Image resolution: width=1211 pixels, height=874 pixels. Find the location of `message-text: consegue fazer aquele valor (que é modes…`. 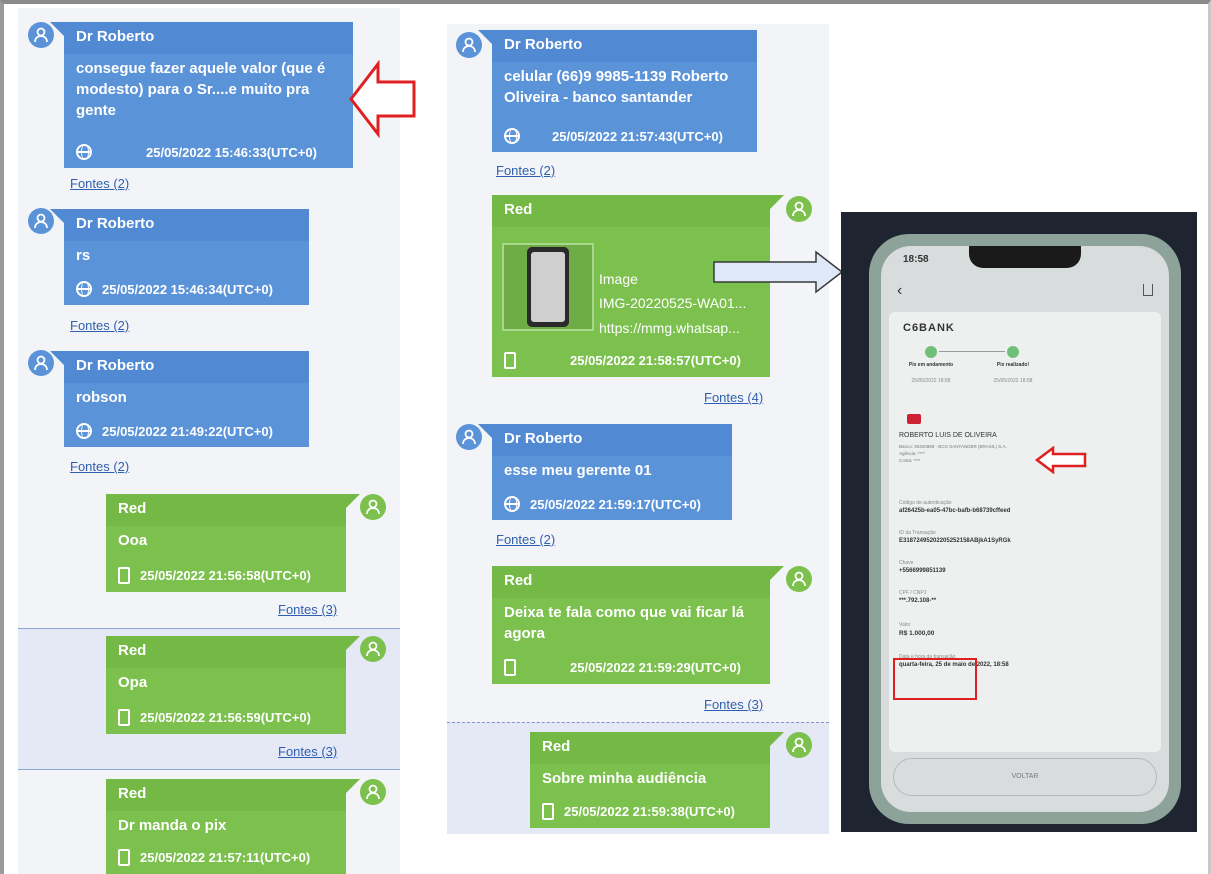

message-text: consegue fazer aquele valor (que é modes… is located at coordinates (201, 89).